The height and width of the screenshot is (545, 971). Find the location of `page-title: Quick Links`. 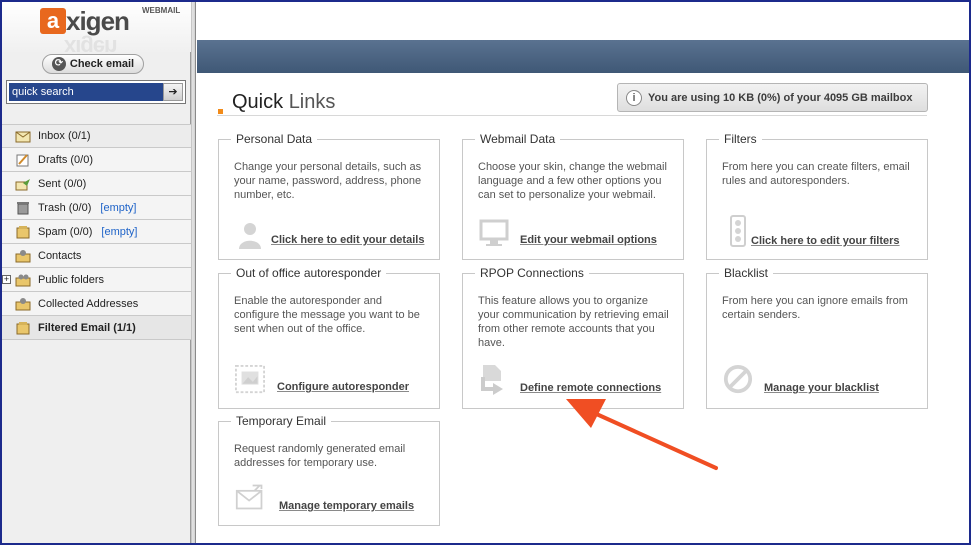

page-title: Quick Links is located at coordinates (283, 102).